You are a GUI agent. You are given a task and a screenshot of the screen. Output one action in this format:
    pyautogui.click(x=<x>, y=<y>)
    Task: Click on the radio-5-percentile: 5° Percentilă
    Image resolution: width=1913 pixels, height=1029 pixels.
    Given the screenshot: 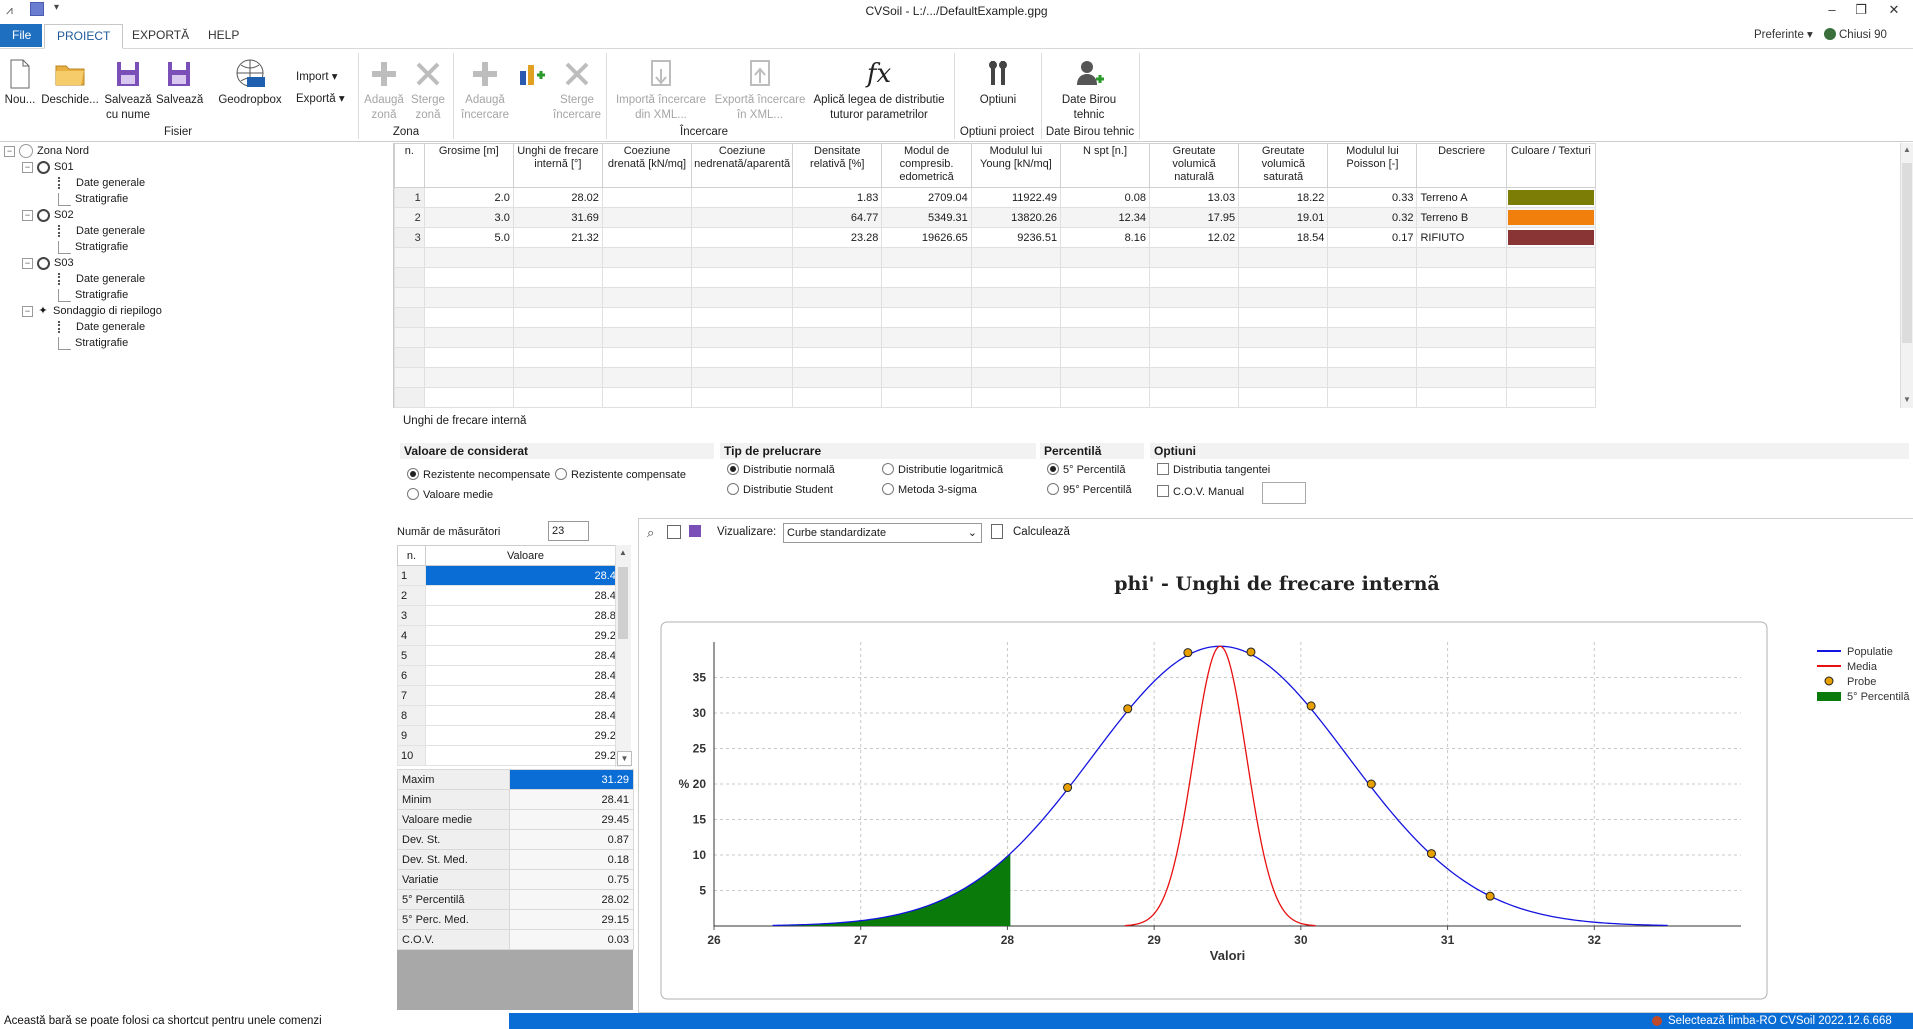 What is the action you would take?
    pyautogui.click(x=1086, y=470)
    